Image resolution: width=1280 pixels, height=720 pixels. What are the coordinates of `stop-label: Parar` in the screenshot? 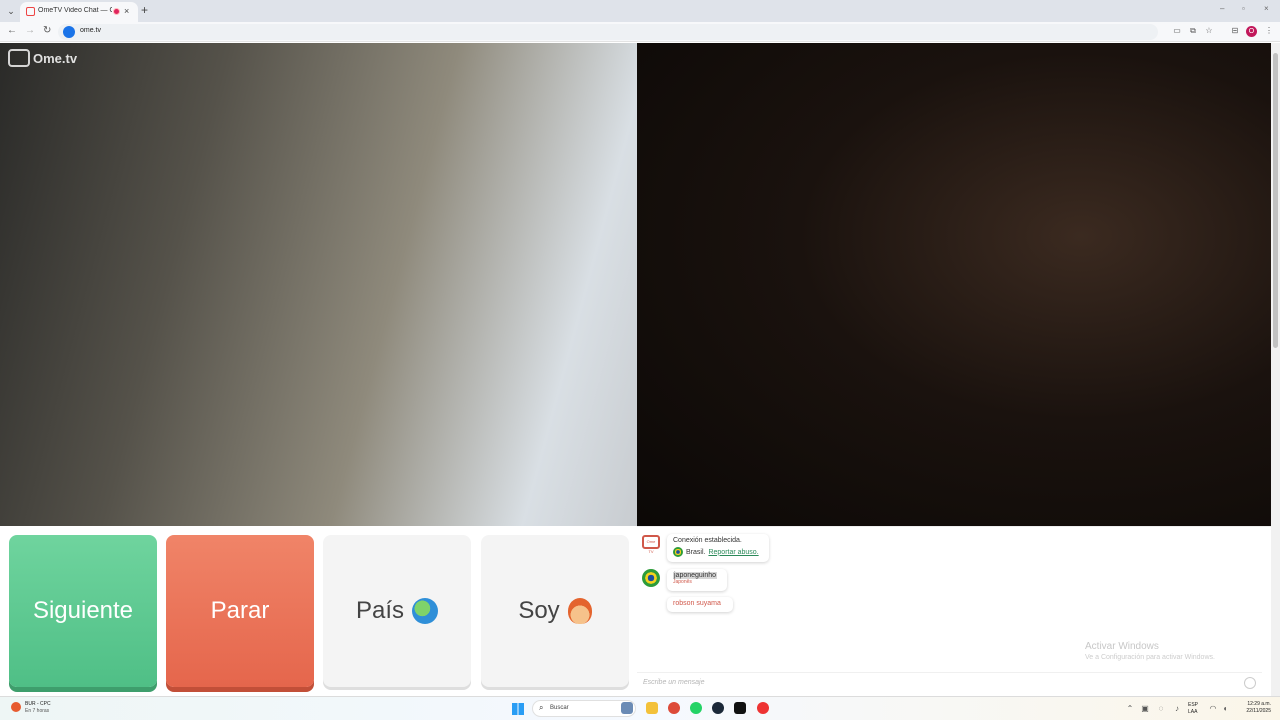 It's located at (240, 610).